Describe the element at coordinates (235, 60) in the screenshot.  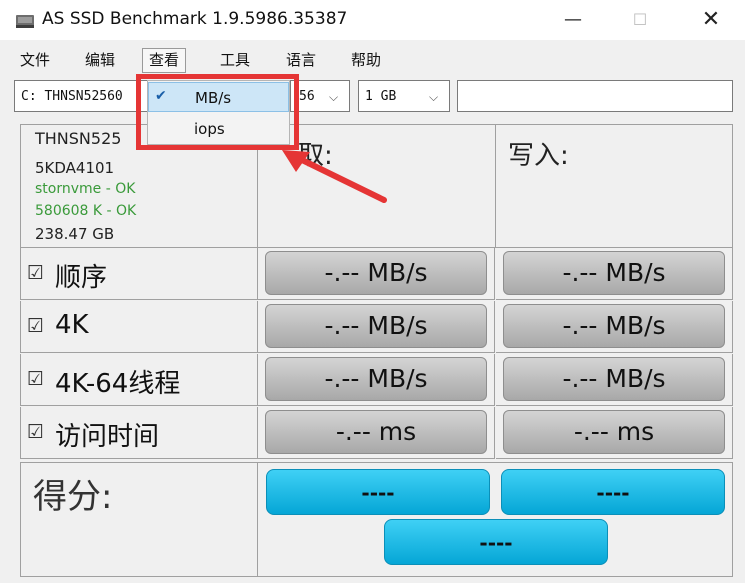
I see `menu-tools: 工具` at that location.